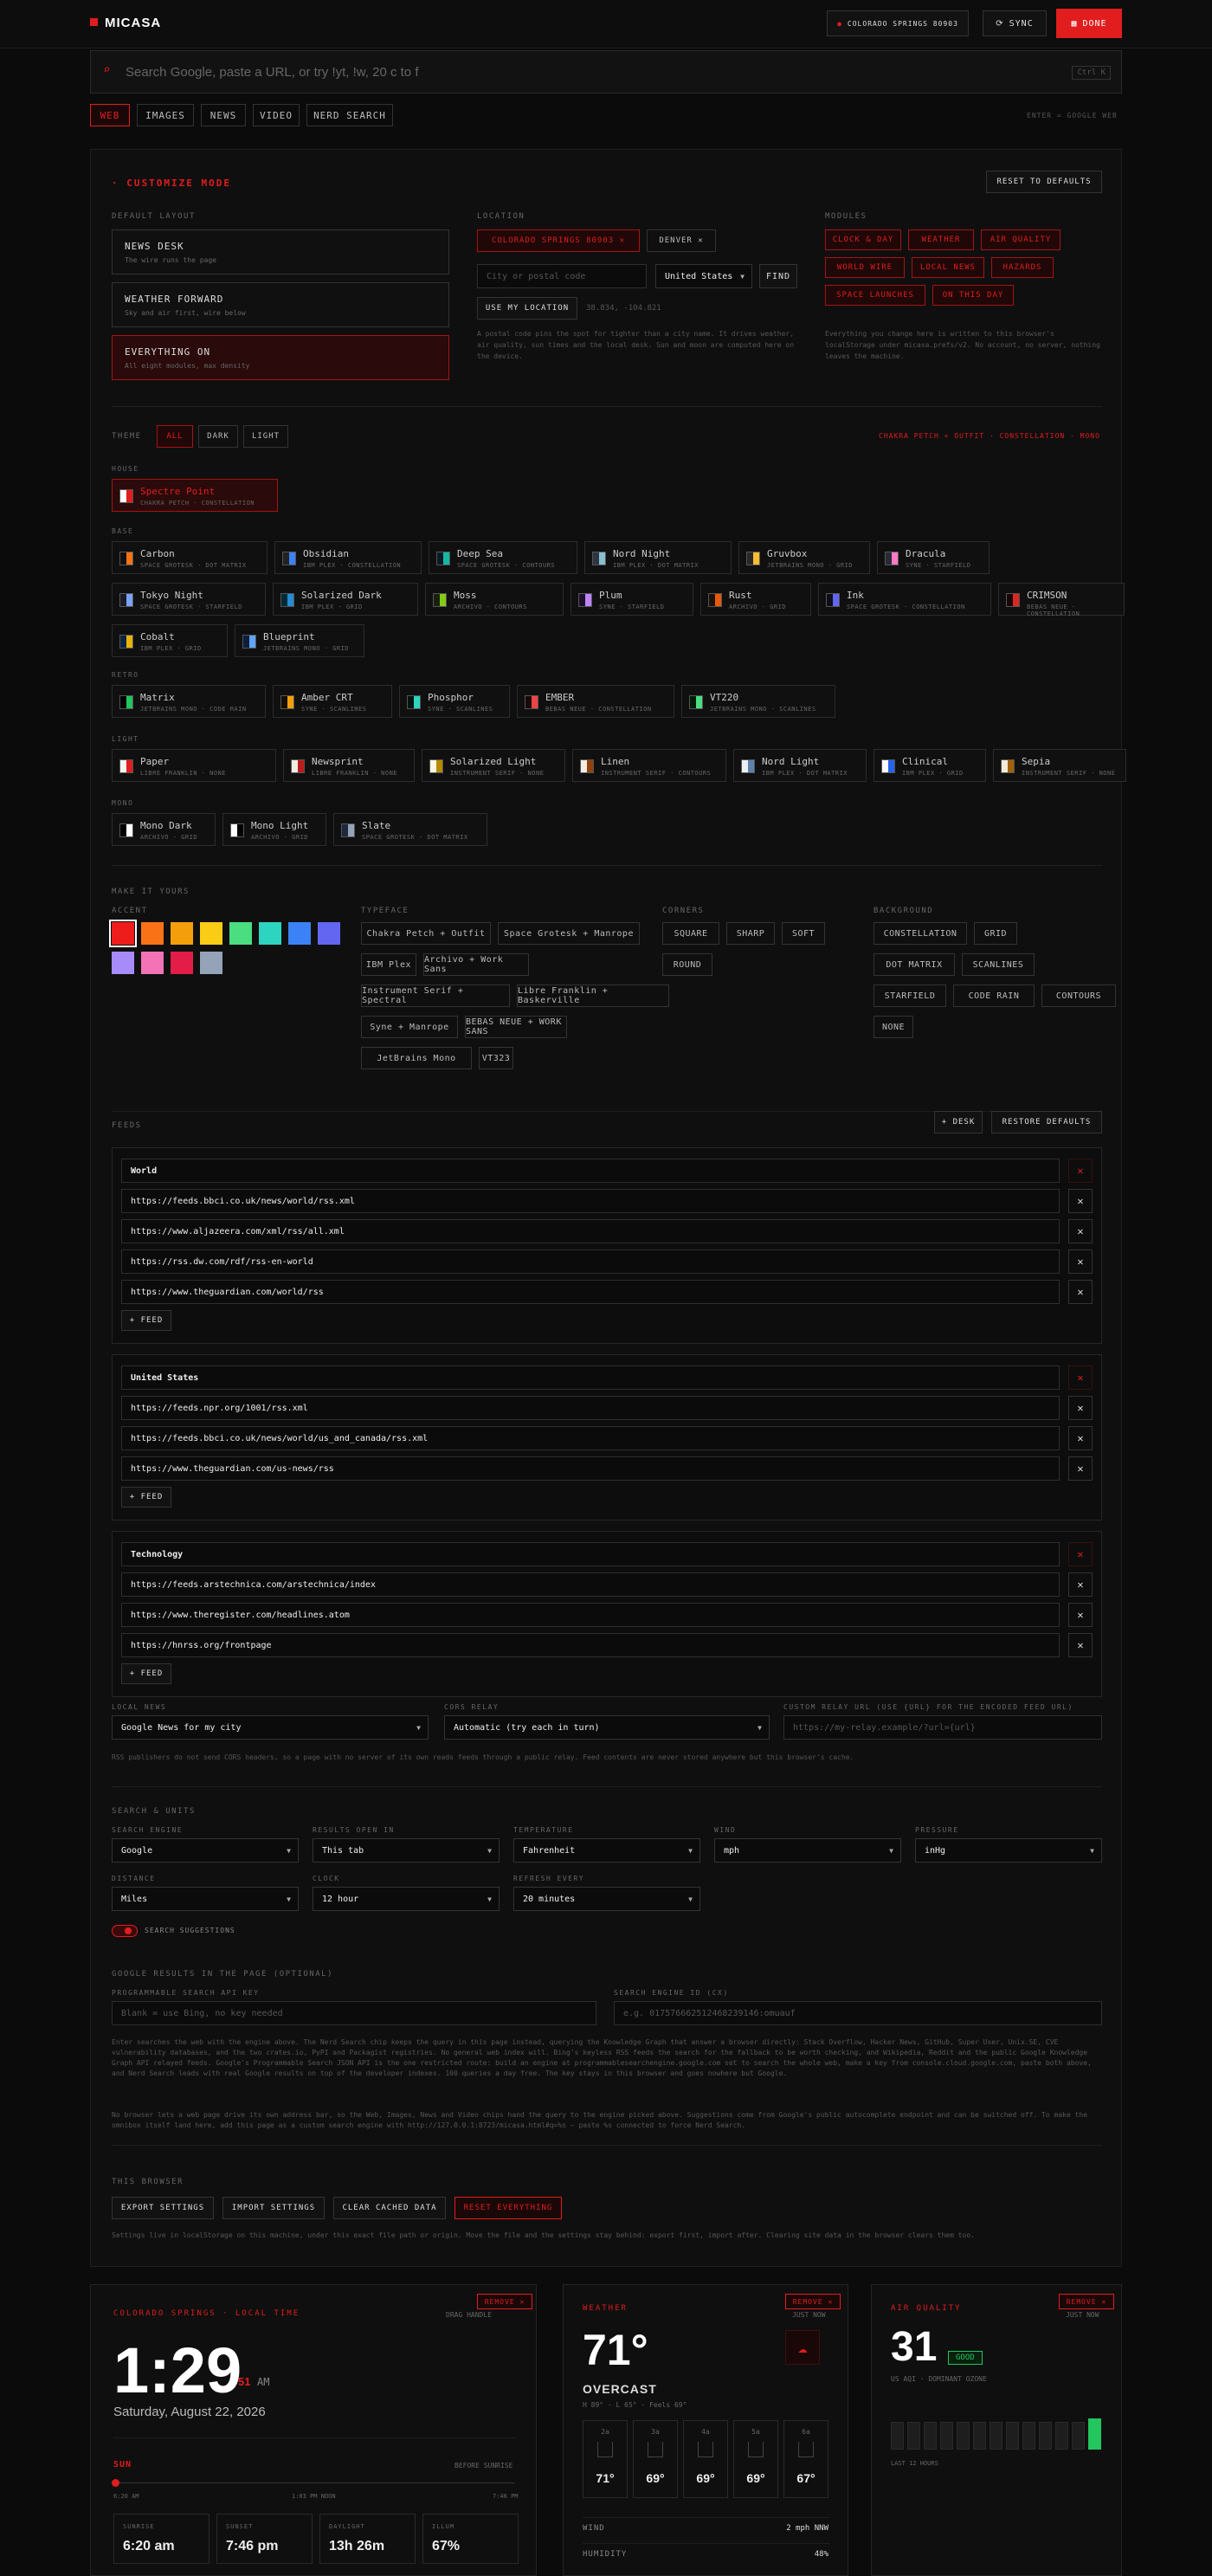 The height and width of the screenshot is (2576, 1212). I want to click on background-option: GRID, so click(995, 933).